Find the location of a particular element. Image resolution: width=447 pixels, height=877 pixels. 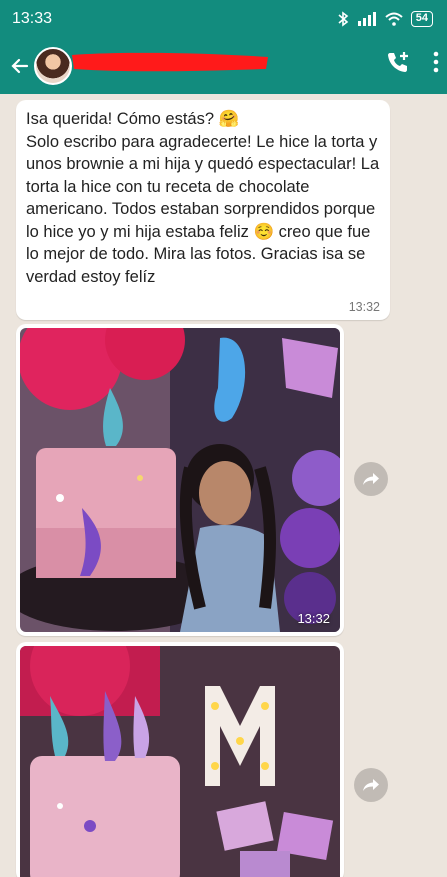

contact-name-redacted is located at coordinates (170, 62).